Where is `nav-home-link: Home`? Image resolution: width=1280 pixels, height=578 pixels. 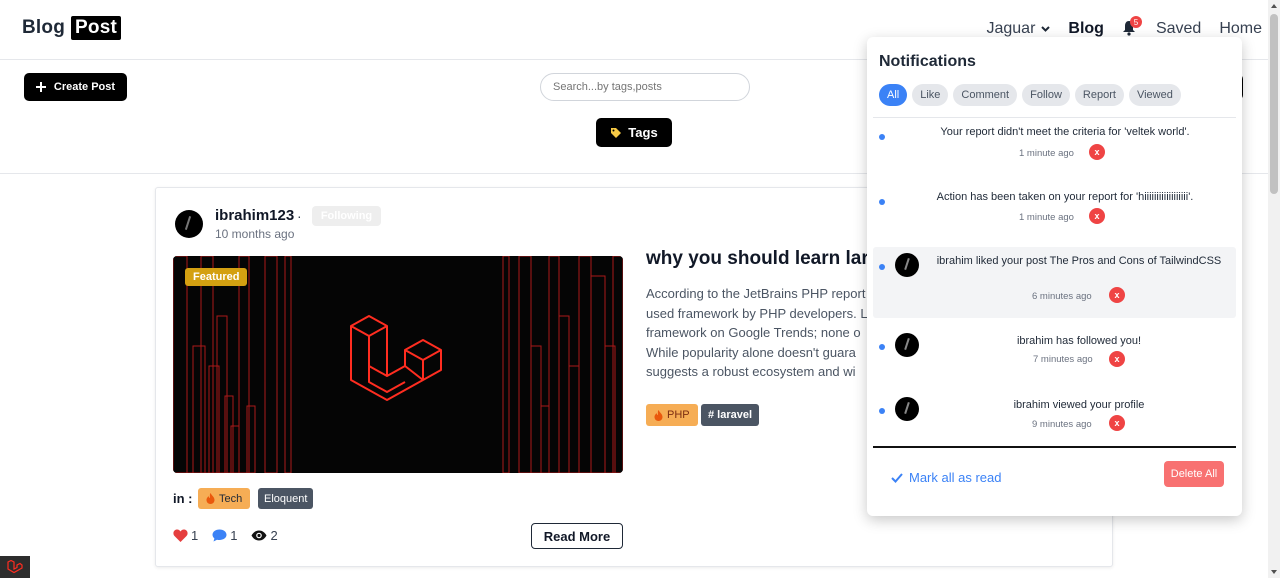 nav-home-link: Home is located at coordinates (1240, 29).